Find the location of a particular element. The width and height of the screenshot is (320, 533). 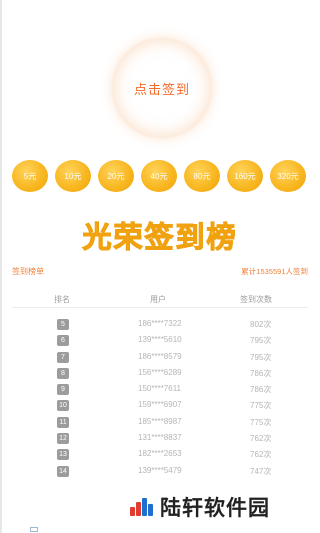

column-user: 用户 is located at coordinates (158, 299).